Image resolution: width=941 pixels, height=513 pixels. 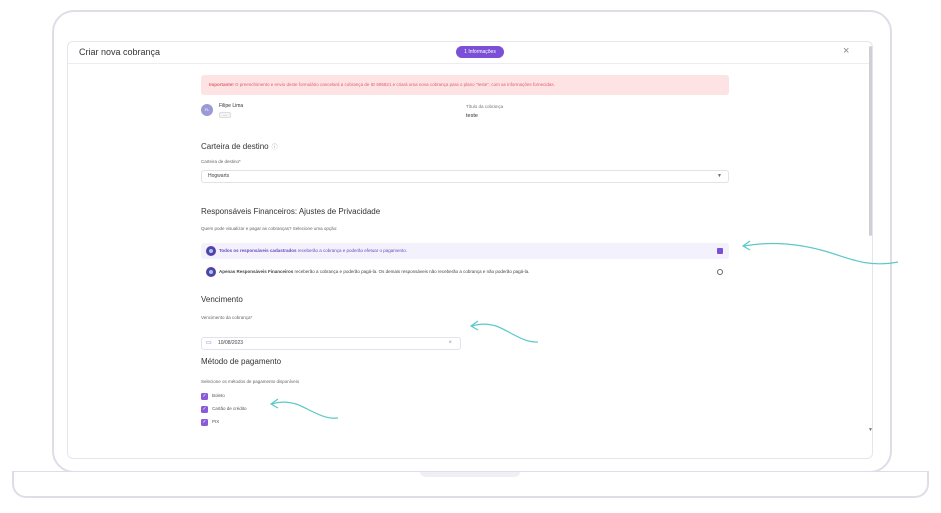 What do you see at coordinates (222, 299) in the screenshot?
I see `due-section-title: Vencimento` at bounding box center [222, 299].